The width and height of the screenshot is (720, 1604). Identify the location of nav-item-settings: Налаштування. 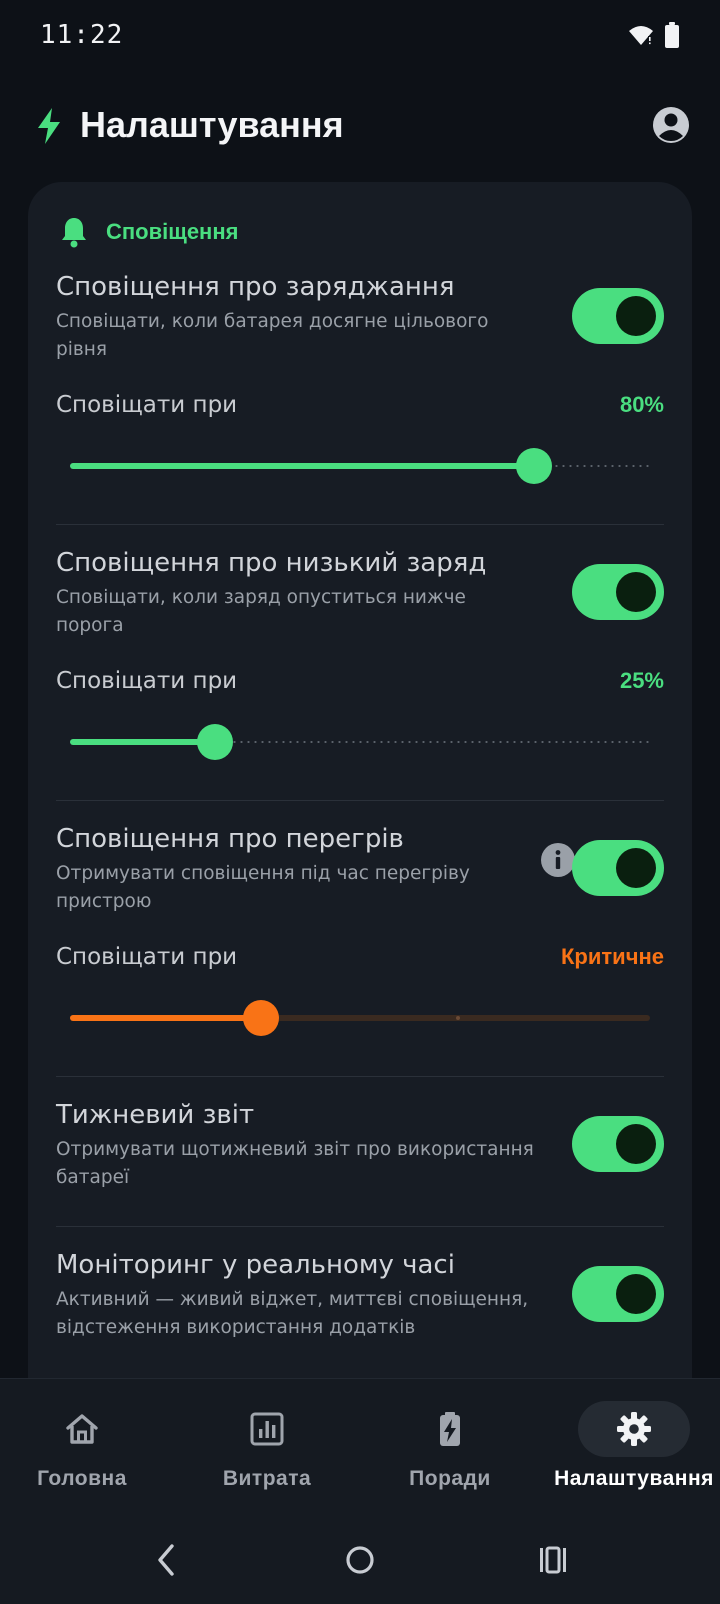
(632, 1434).